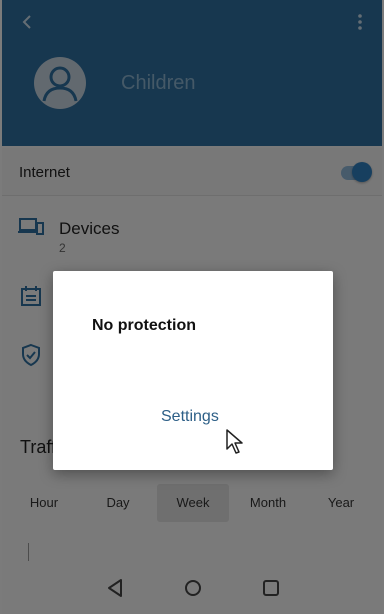 The width and height of the screenshot is (384, 614). I want to click on circle-home-icon, so click(193, 588).